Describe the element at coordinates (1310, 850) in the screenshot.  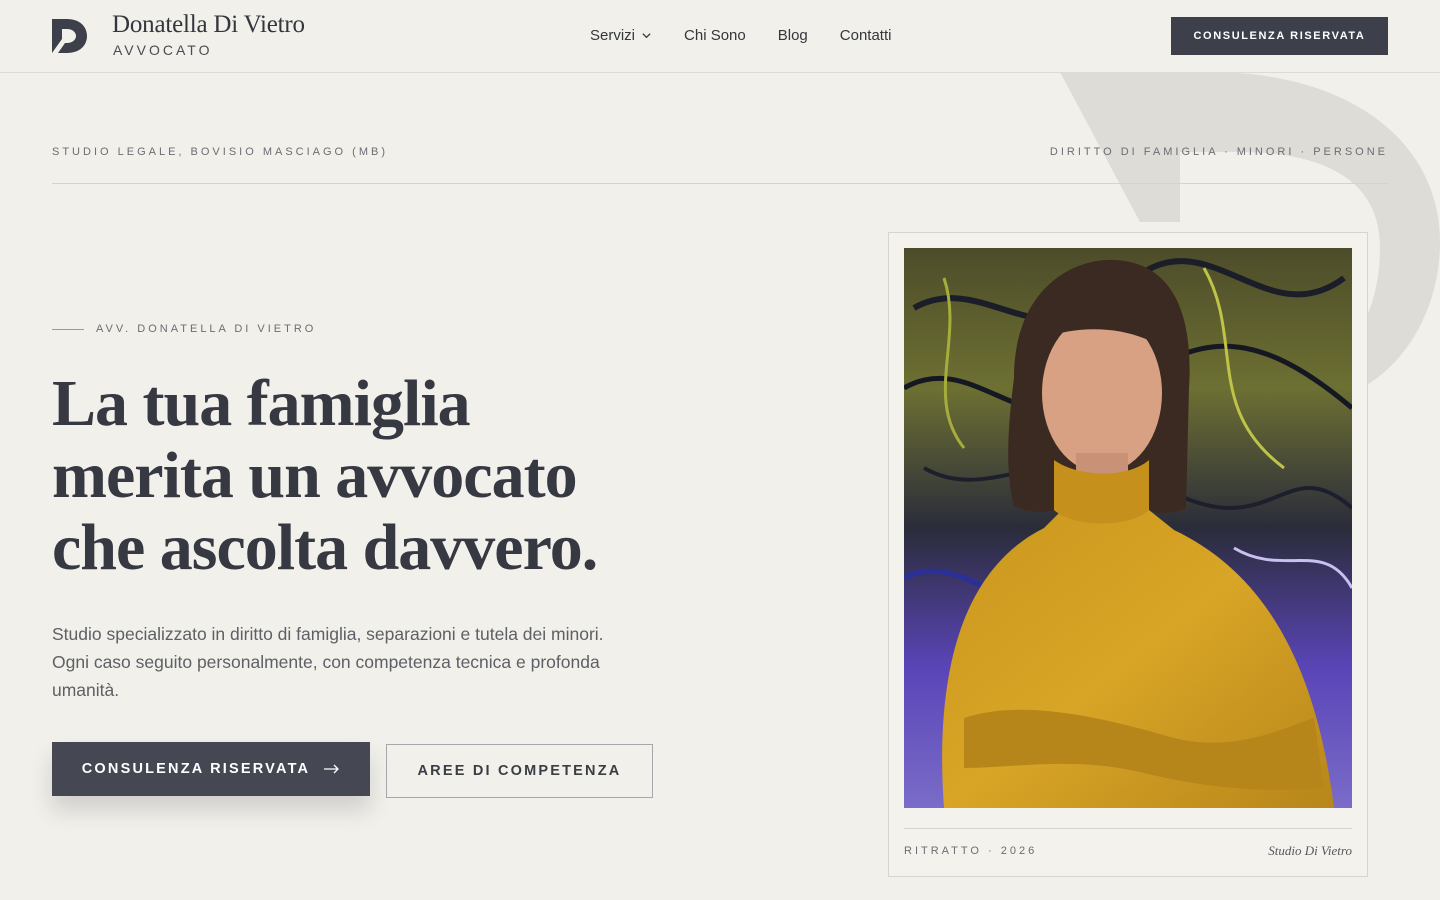
I see `portrait-signature: Studio Di Vietro` at that location.